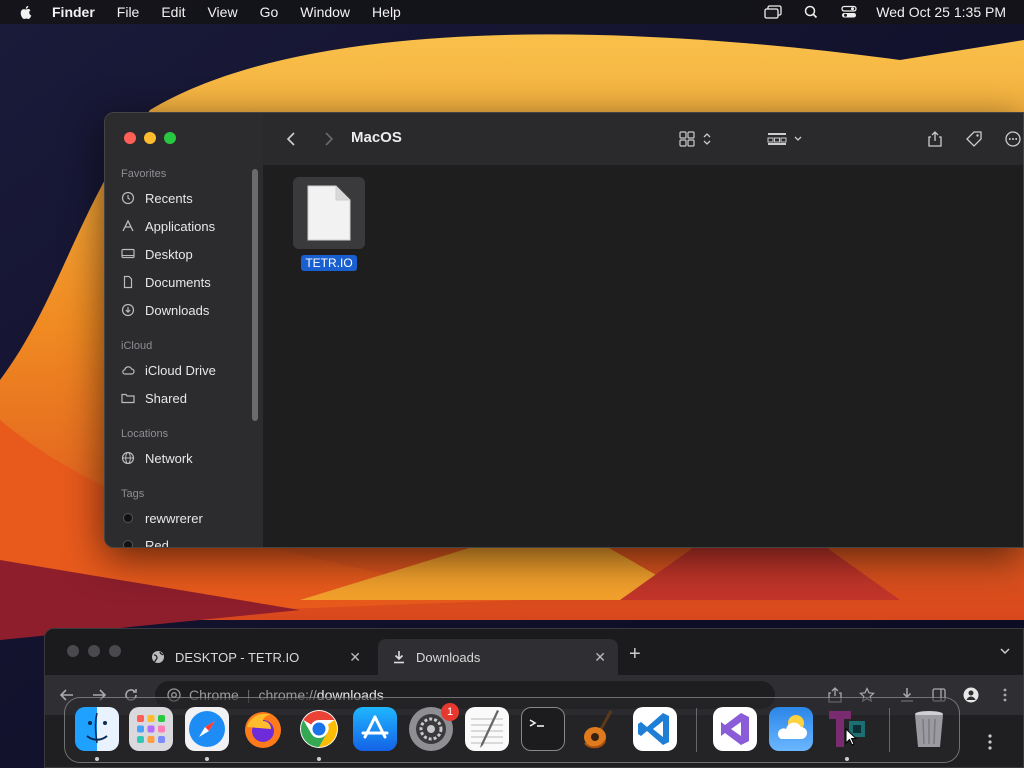 The width and height of the screenshot is (1024, 768). Describe the element at coordinates (169, 254) in the screenshot. I see `sidebar-item-label: Desktop` at that location.